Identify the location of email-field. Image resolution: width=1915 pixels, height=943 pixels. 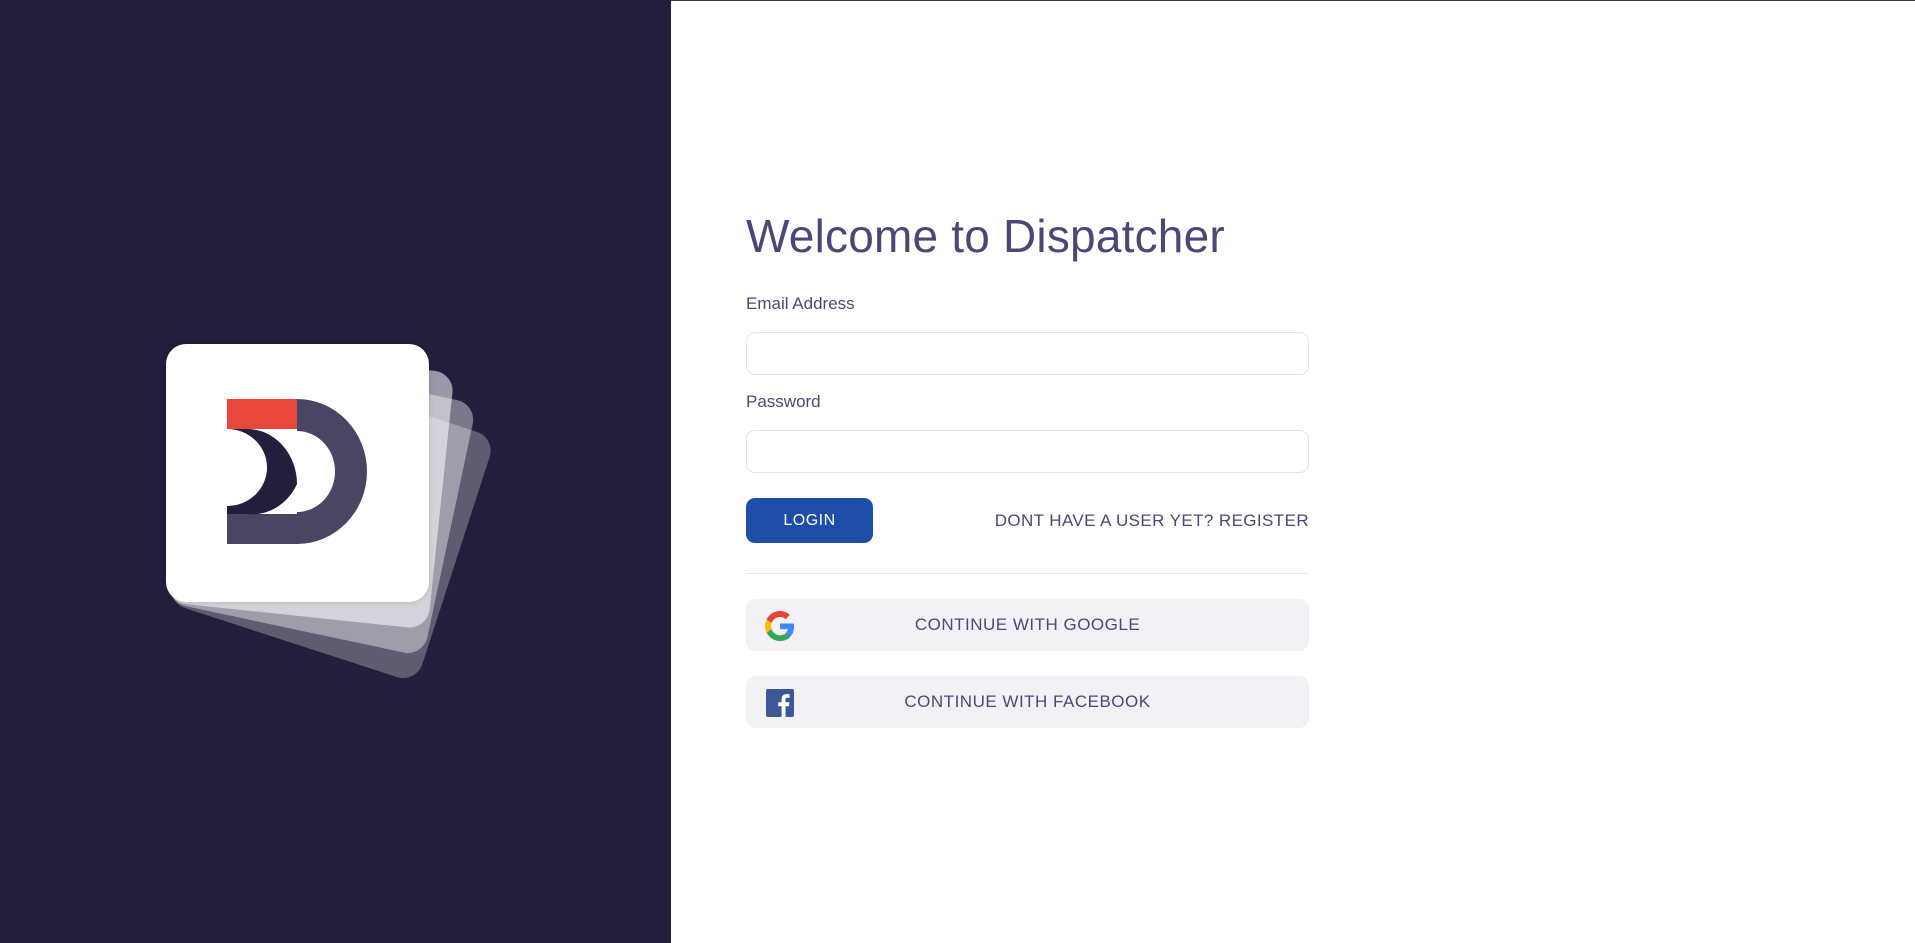
(1027, 353).